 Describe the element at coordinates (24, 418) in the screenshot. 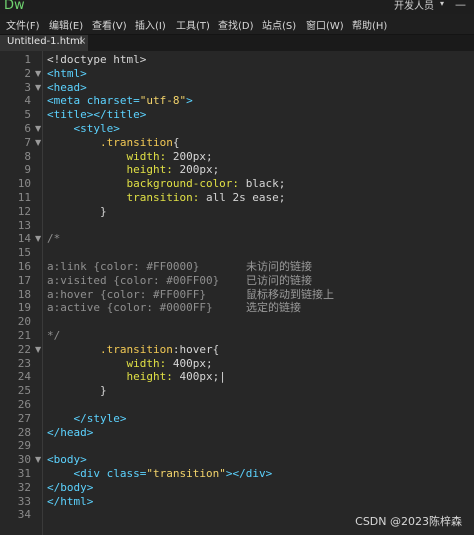

I see `line-number: 27` at that location.